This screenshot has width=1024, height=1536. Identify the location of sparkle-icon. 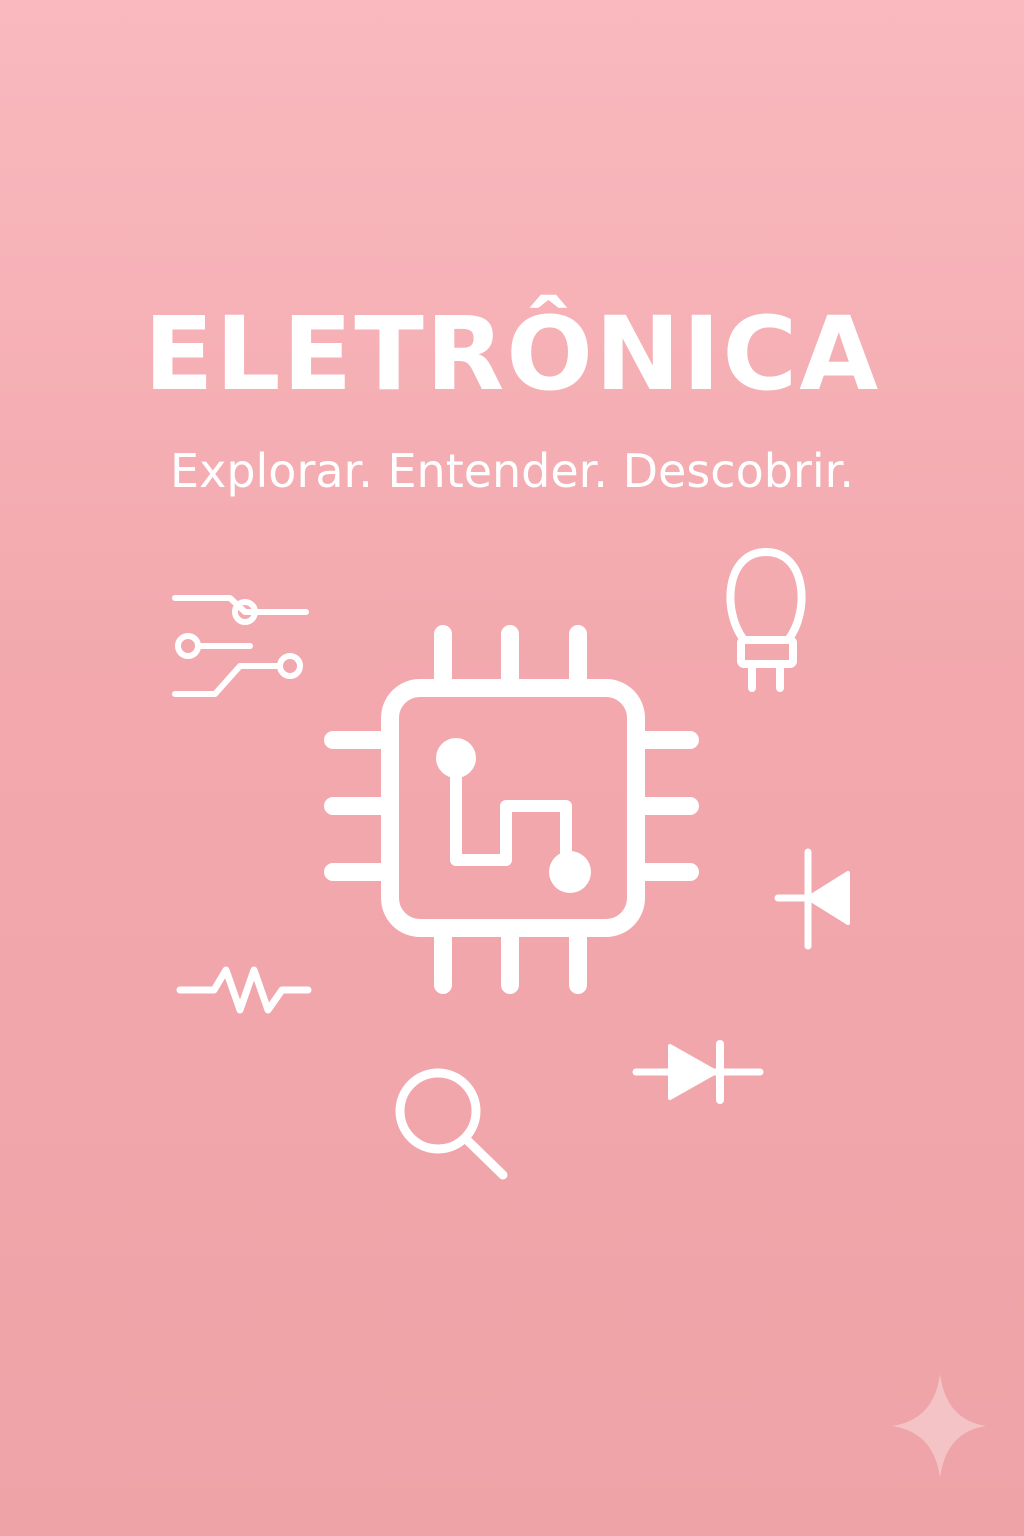
(939, 1426).